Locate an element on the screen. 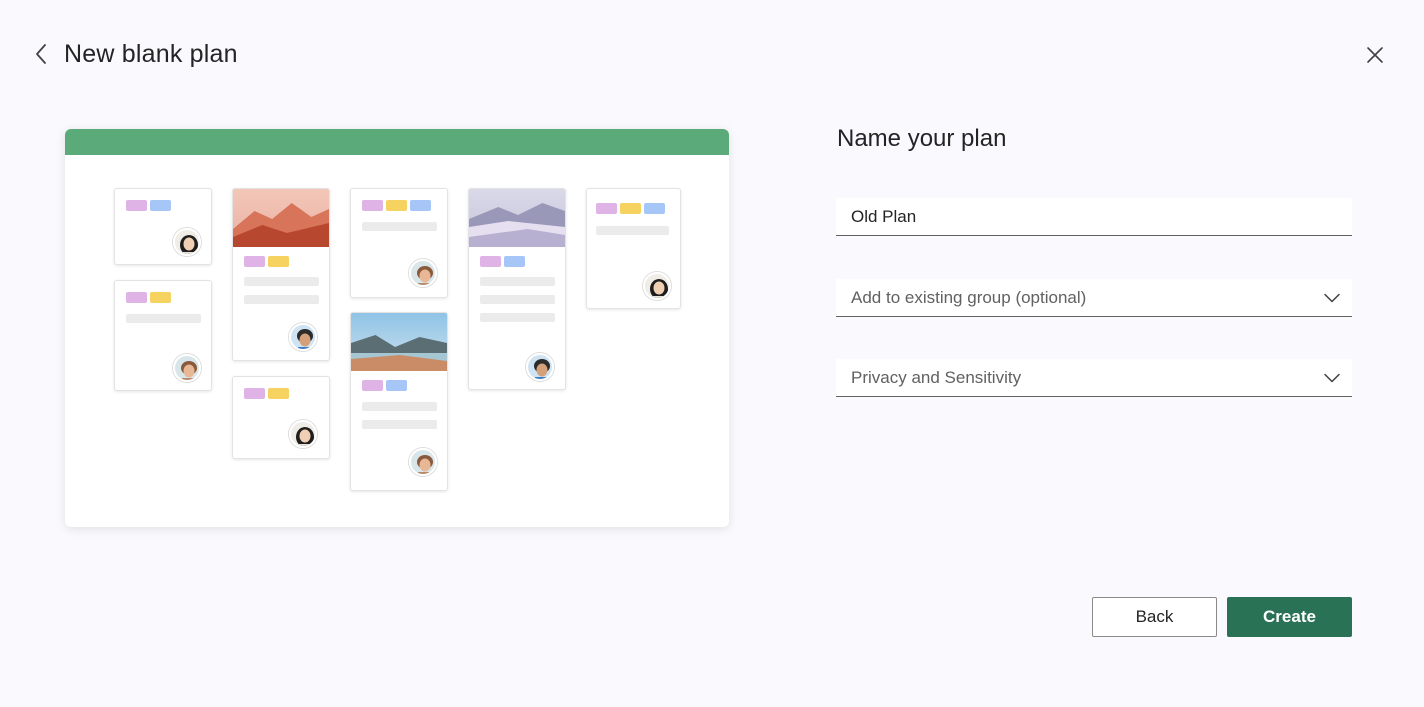 The height and width of the screenshot is (707, 1424). plan-name-input: Old Plan is located at coordinates (1094, 217).